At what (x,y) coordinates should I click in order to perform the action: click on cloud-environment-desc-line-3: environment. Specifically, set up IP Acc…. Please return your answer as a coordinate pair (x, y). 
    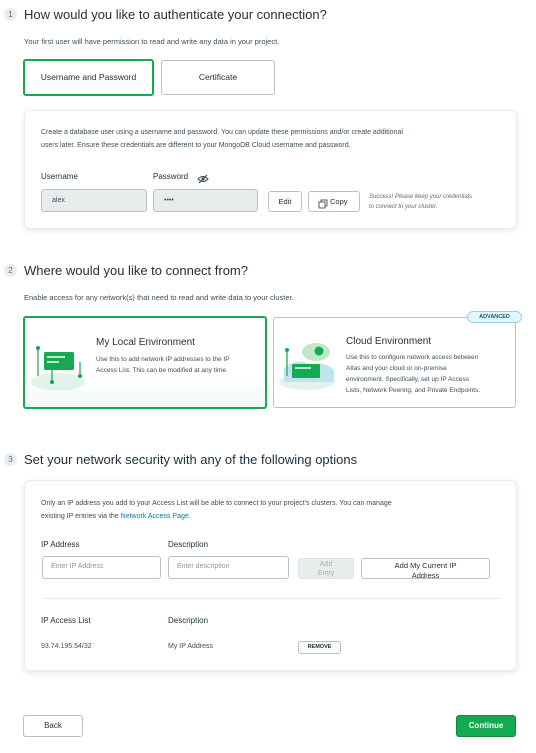
    Looking at the image, I should click on (407, 379).